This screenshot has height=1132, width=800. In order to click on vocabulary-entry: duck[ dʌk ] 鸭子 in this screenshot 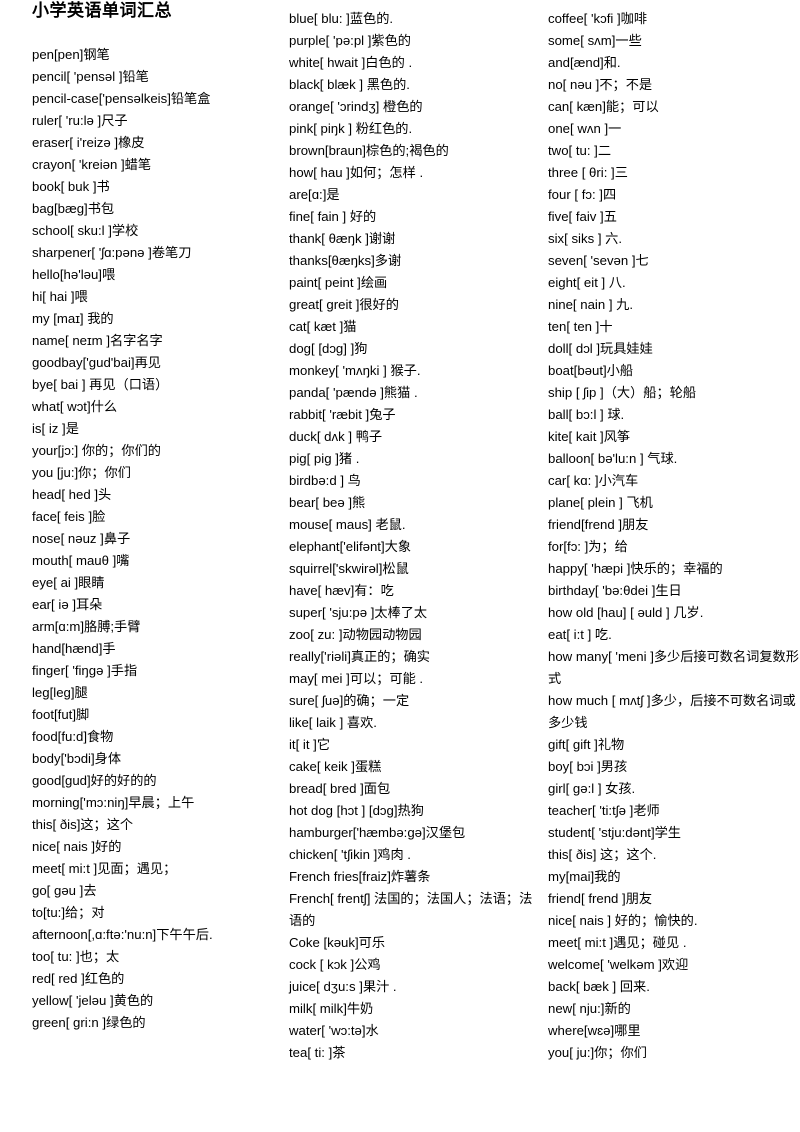, I will do `click(336, 436)`.